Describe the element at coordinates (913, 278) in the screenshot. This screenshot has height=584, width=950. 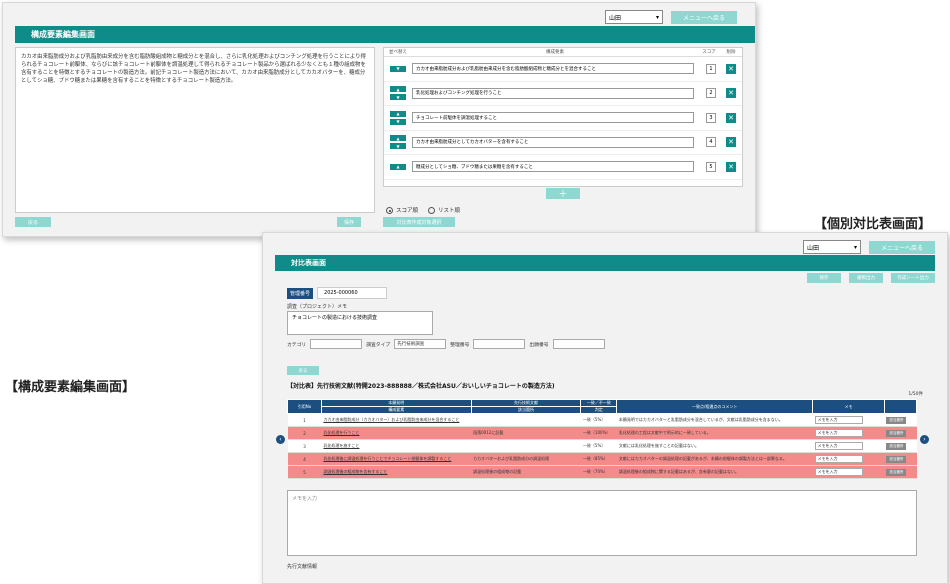
I see `export-sheet-button: 作成シート出力` at that location.